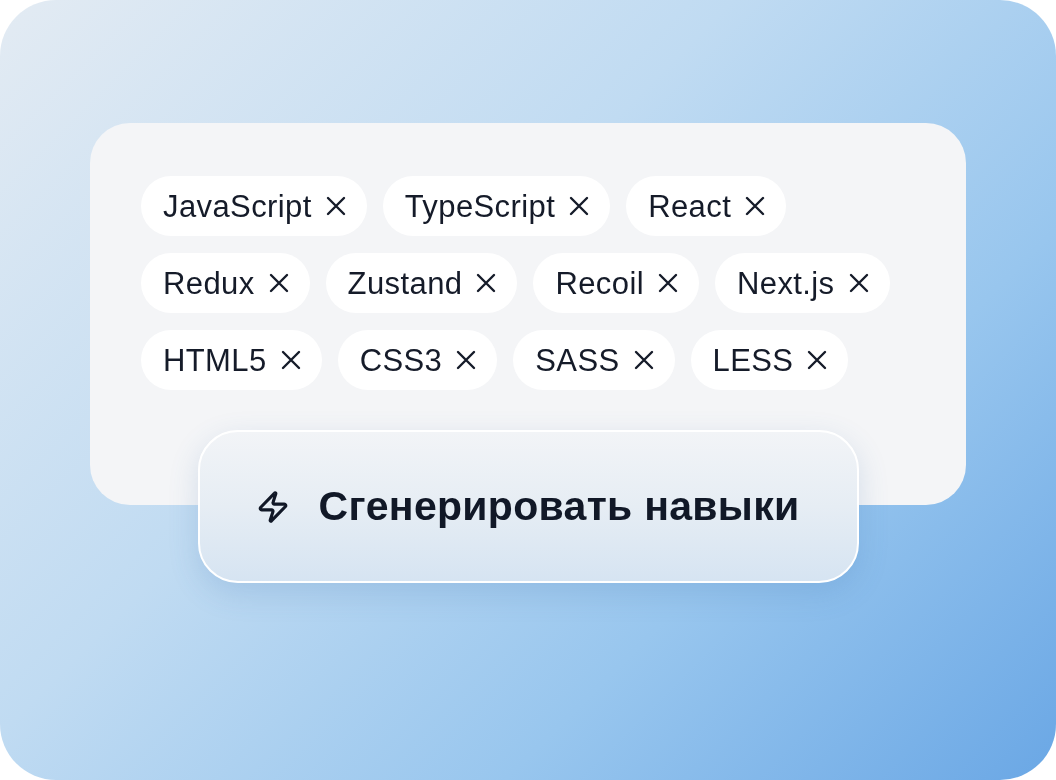  What do you see at coordinates (785, 283) in the screenshot?
I see `tag-label: Next.js` at bounding box center [785, 283].